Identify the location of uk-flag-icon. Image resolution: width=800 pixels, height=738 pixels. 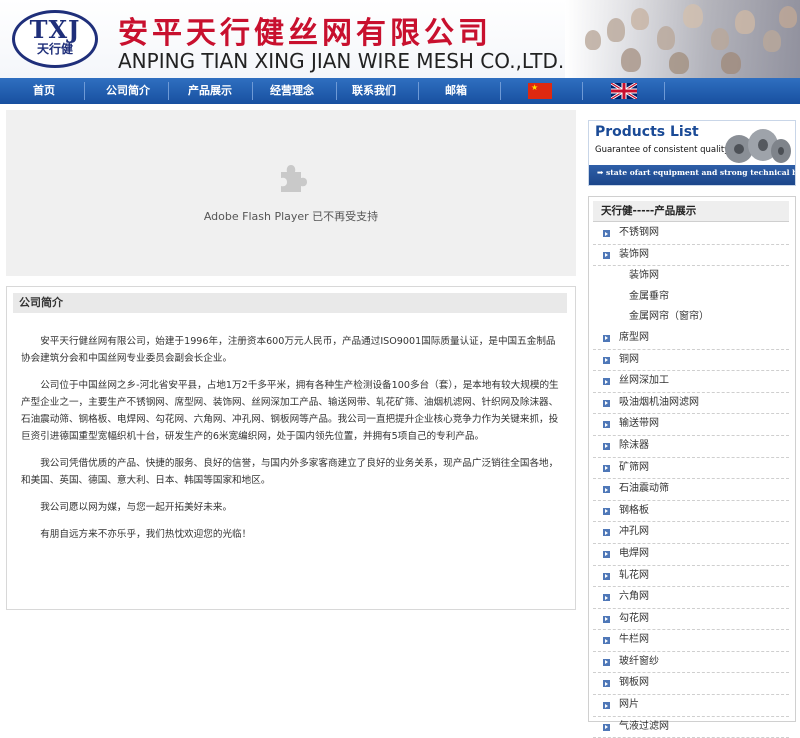
(624, 91).